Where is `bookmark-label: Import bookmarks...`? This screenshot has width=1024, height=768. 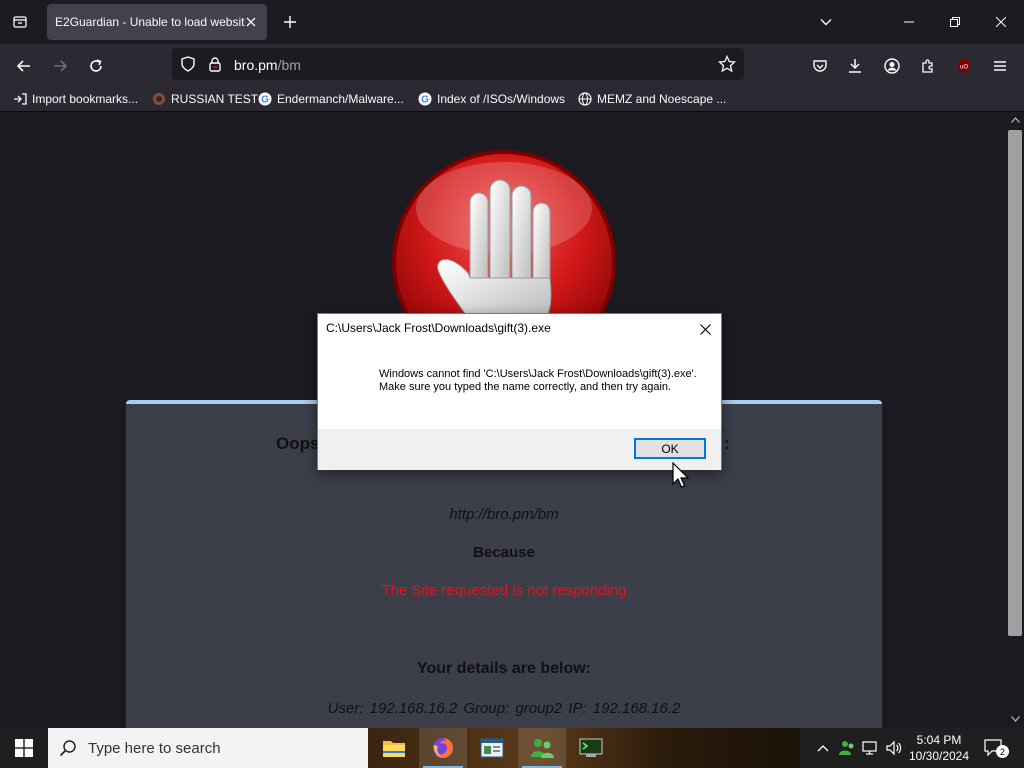
bookmark-label: Import bookmarks... is located at coordinates (85, 99).